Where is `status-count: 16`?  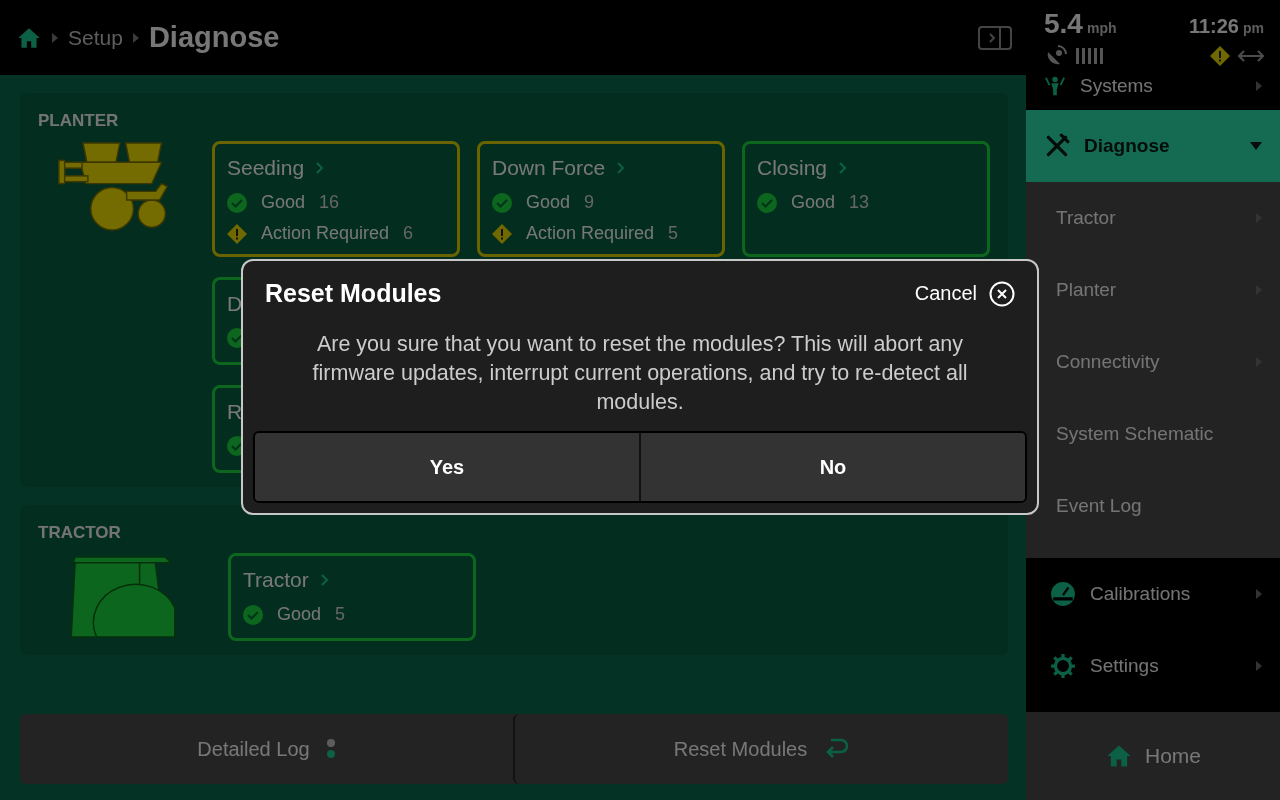 status-count: 16 is located at coordinates (329, 202).